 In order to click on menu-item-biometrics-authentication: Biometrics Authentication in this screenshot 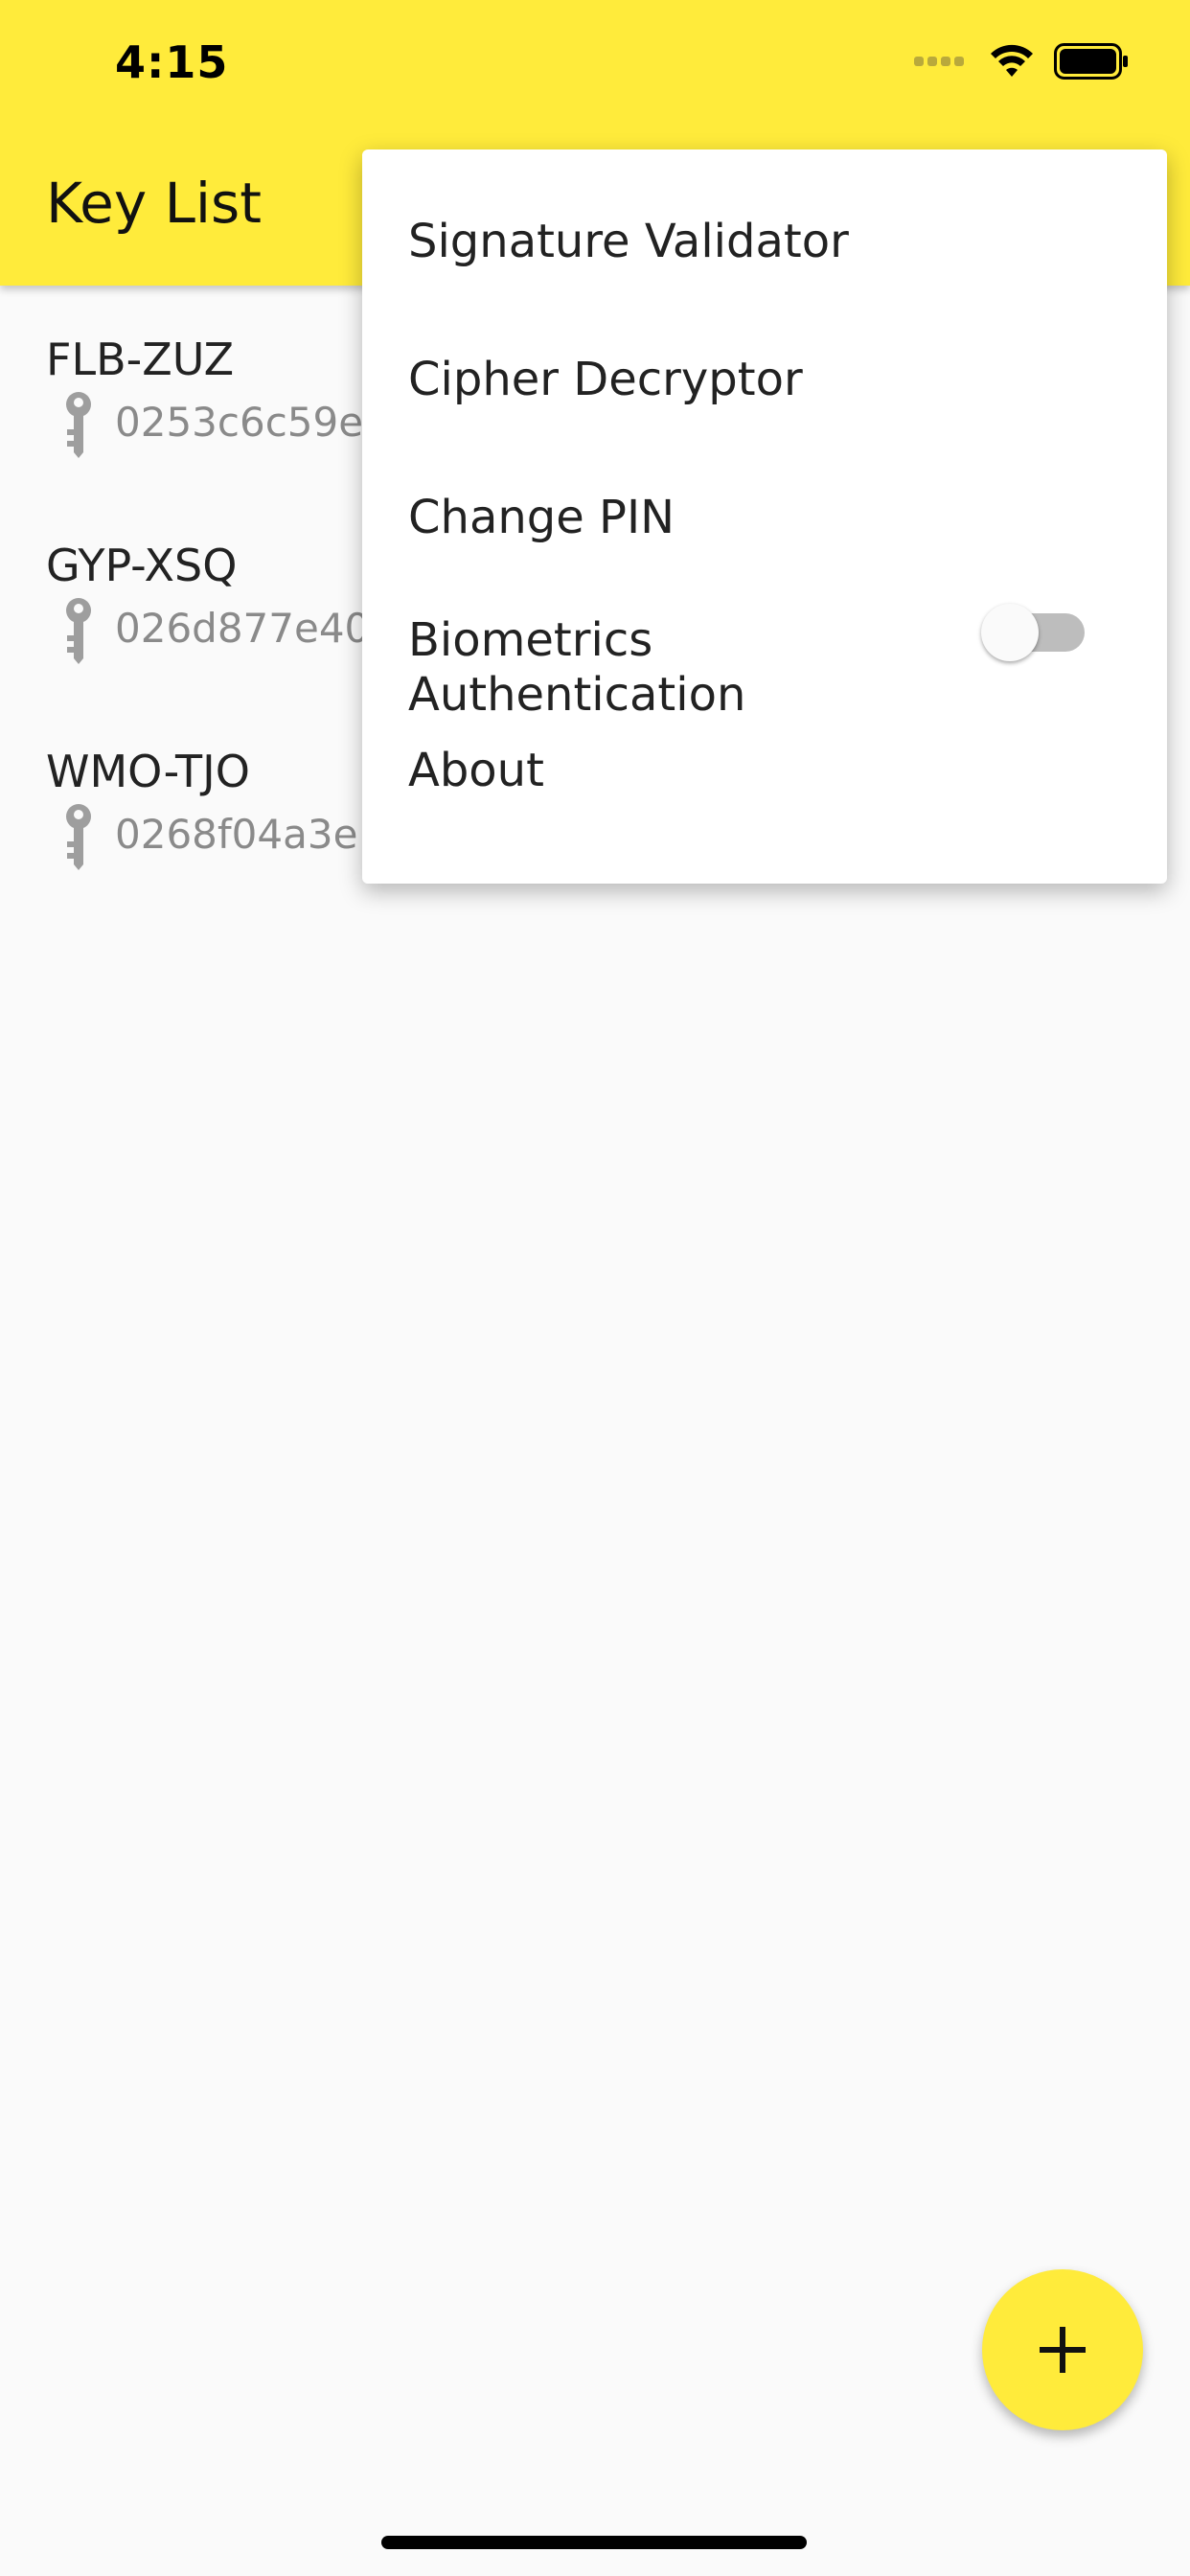, I will do `click(764, 643)`.